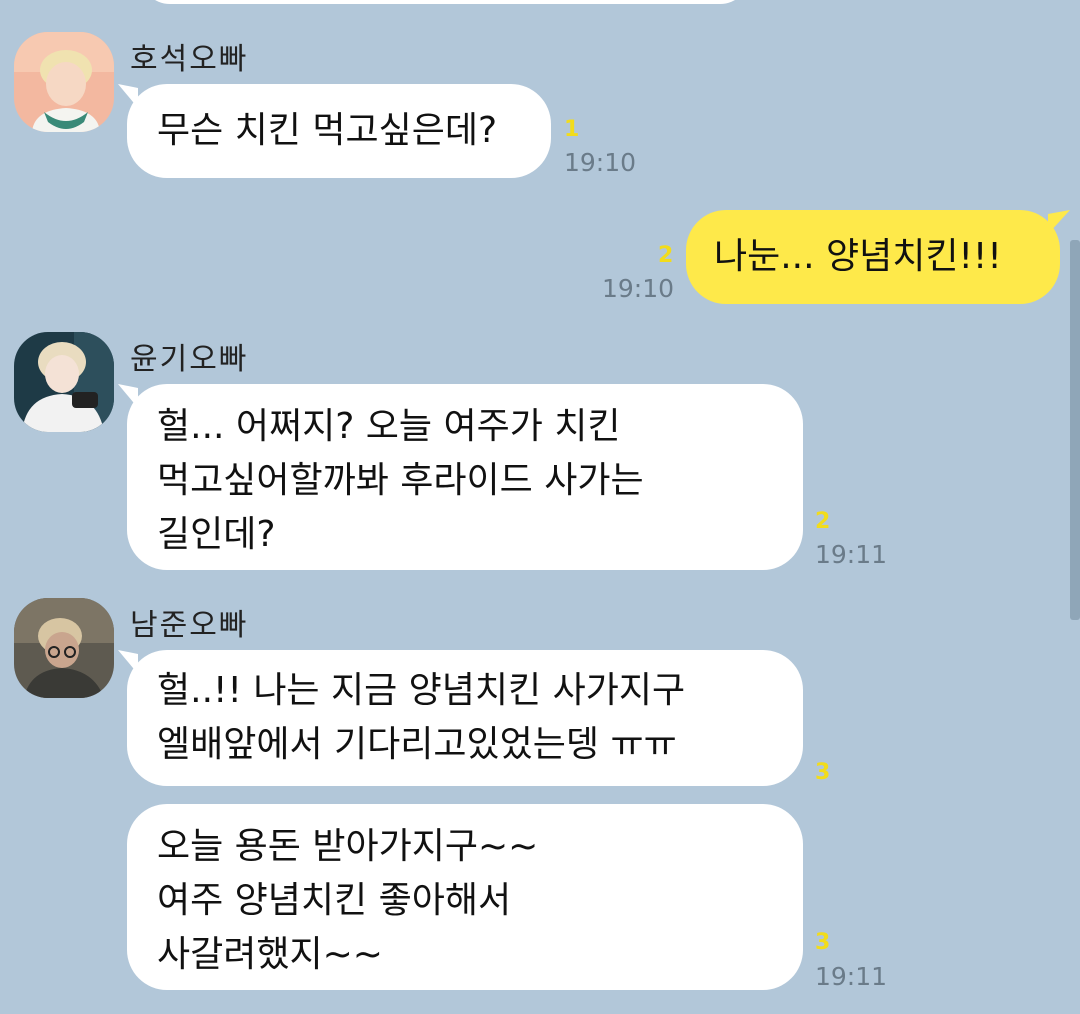 The image size is (1080, 1014). I want to click on sender-name: 호석오빠, so click(189, 59).